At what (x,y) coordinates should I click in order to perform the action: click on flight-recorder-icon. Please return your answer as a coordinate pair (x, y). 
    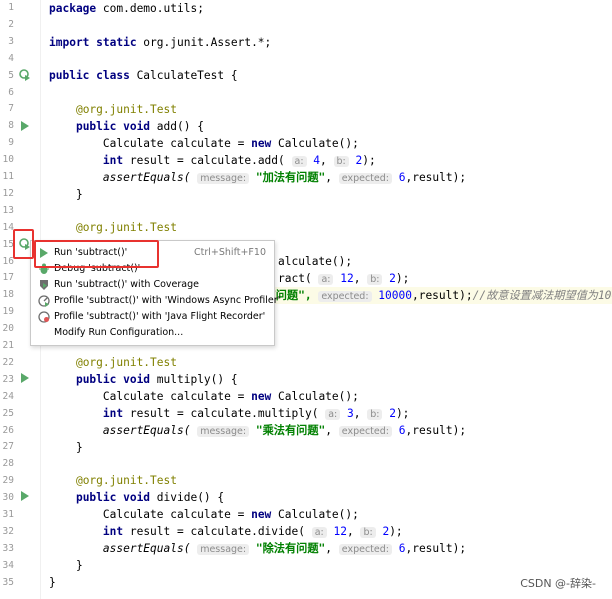
    Looking at the image, I should click on (44, 317).